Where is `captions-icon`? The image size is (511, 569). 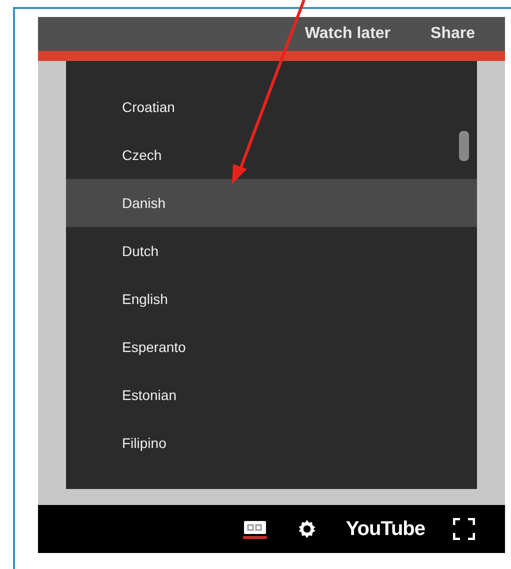
captions-icon is located at coordinates (255, 529).